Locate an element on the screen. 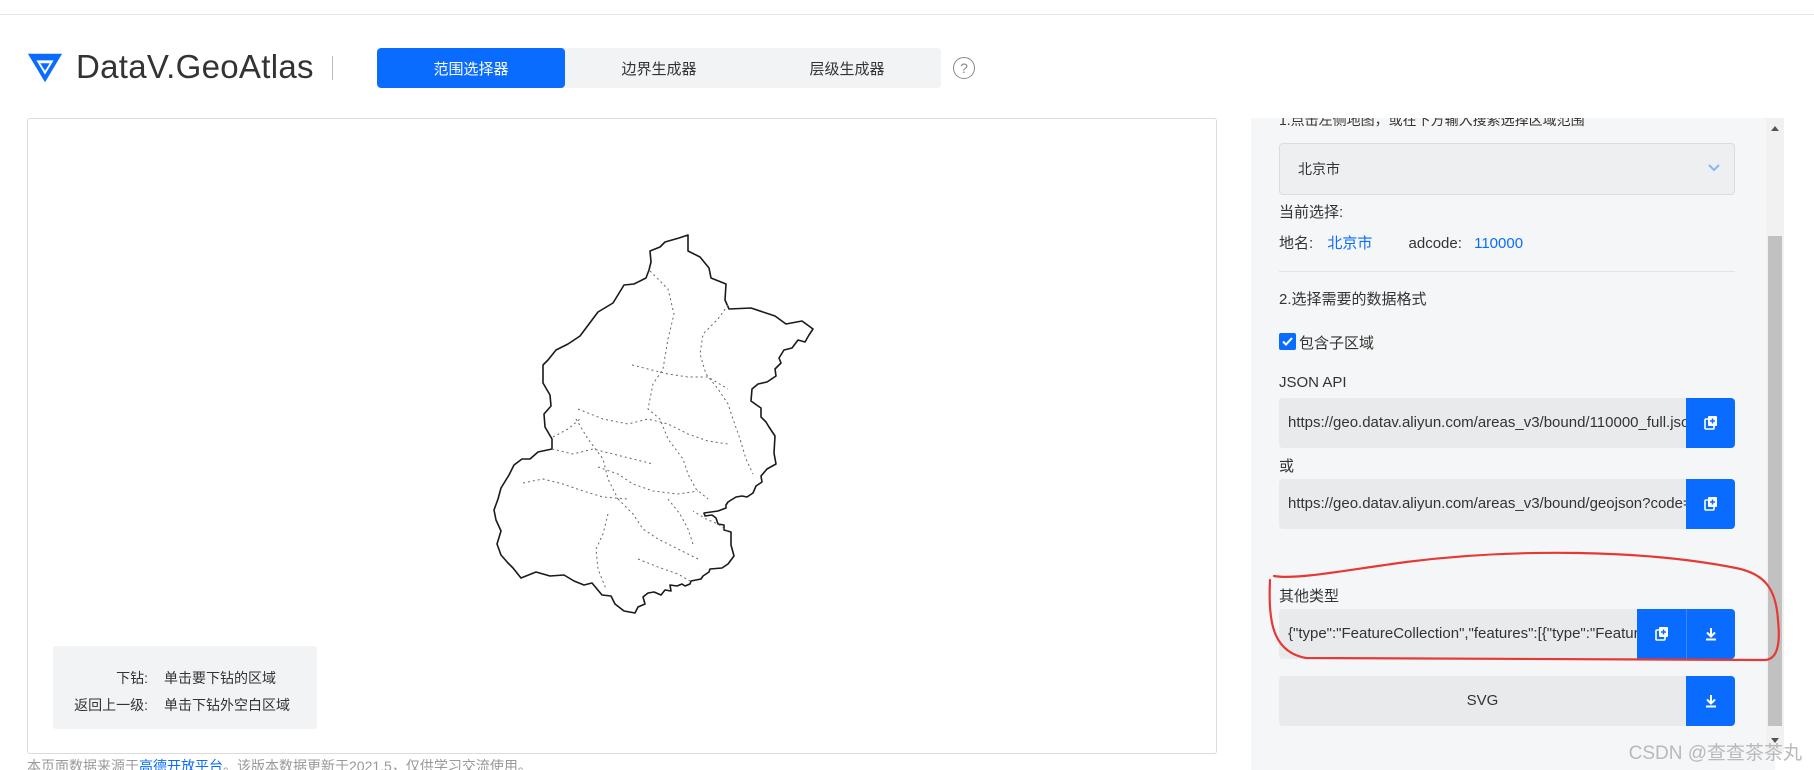 Image resolution: width=1814 pixels, height=770 pixels. tab-boundary-generator: 边界生成器 is located at coordinates (659, 68).